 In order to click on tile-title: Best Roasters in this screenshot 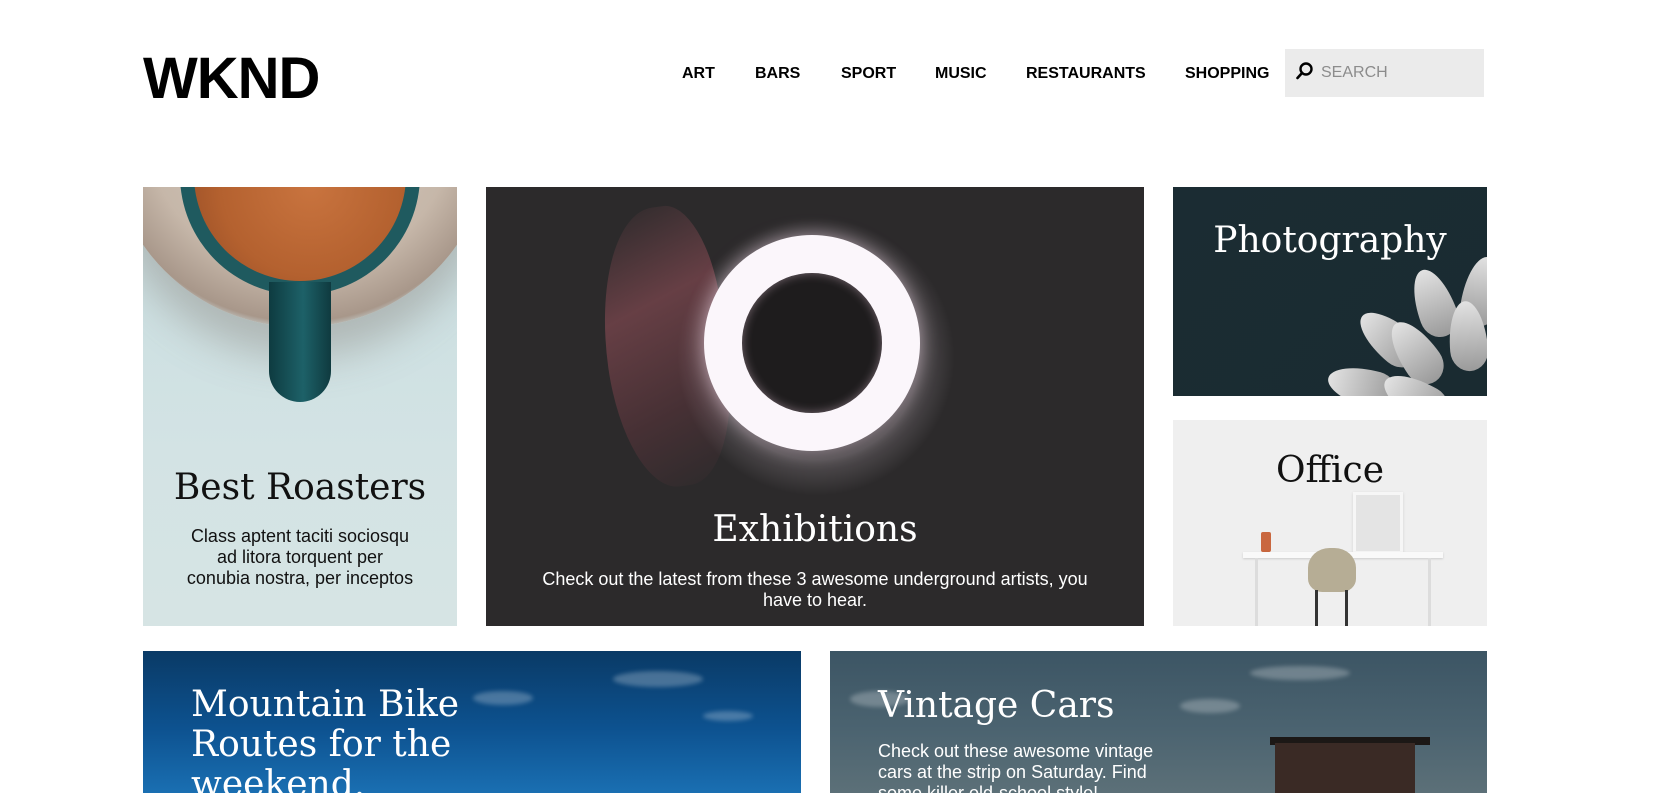, I will do `click(300, 487)`.